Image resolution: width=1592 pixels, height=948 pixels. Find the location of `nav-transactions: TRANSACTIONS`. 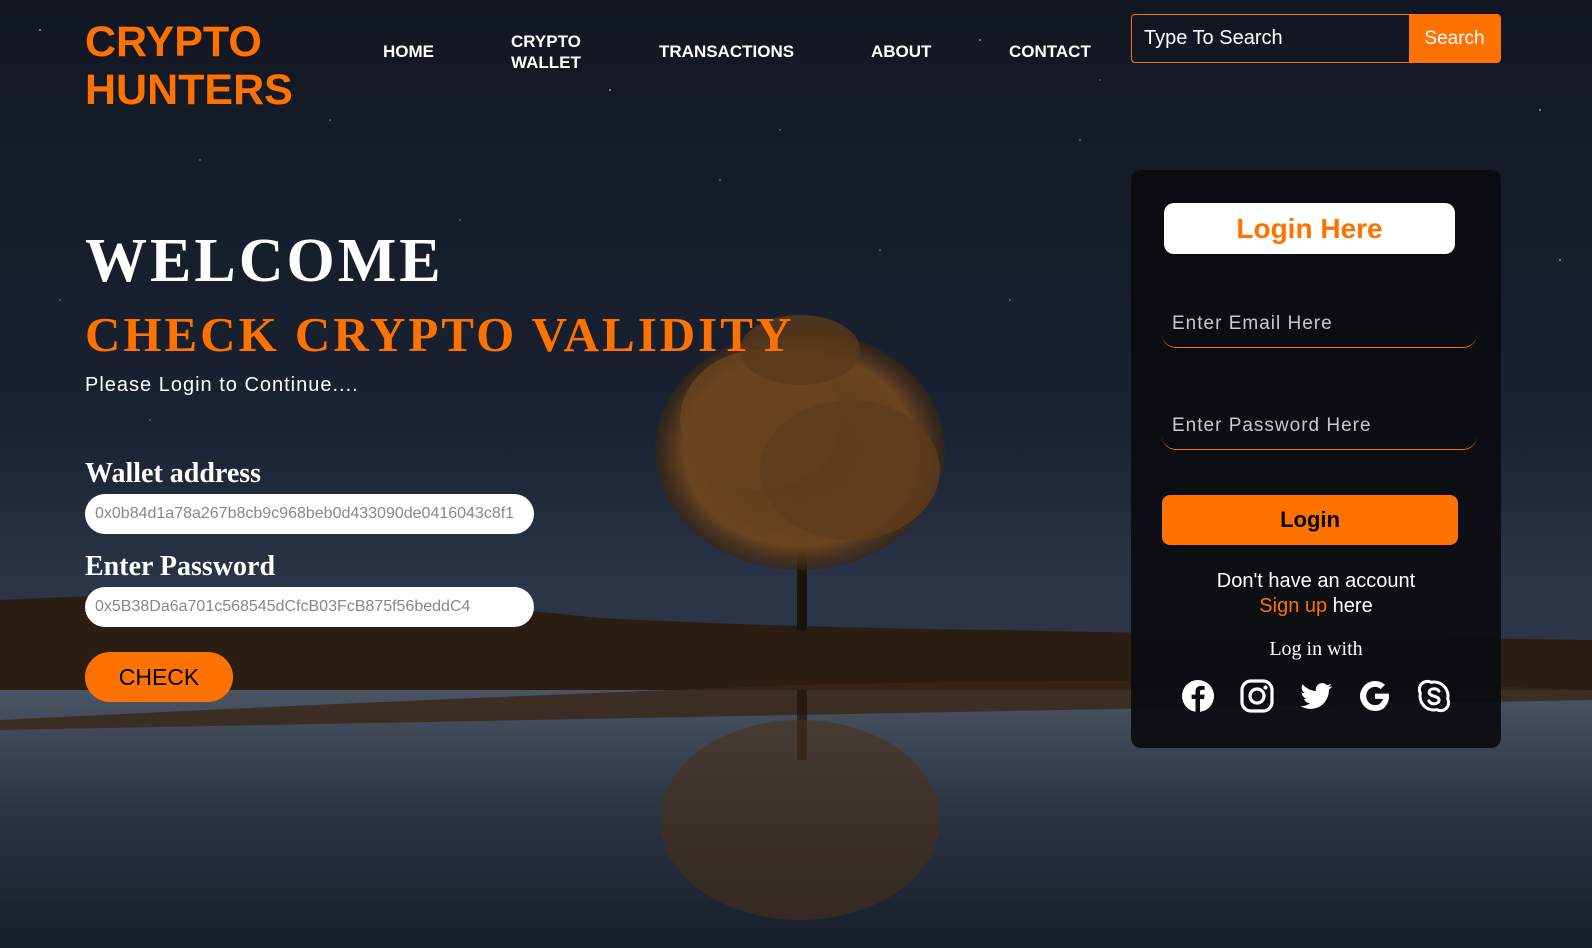

nav-transactions: TRANSACTIONS is located at coordinates (726, 51).